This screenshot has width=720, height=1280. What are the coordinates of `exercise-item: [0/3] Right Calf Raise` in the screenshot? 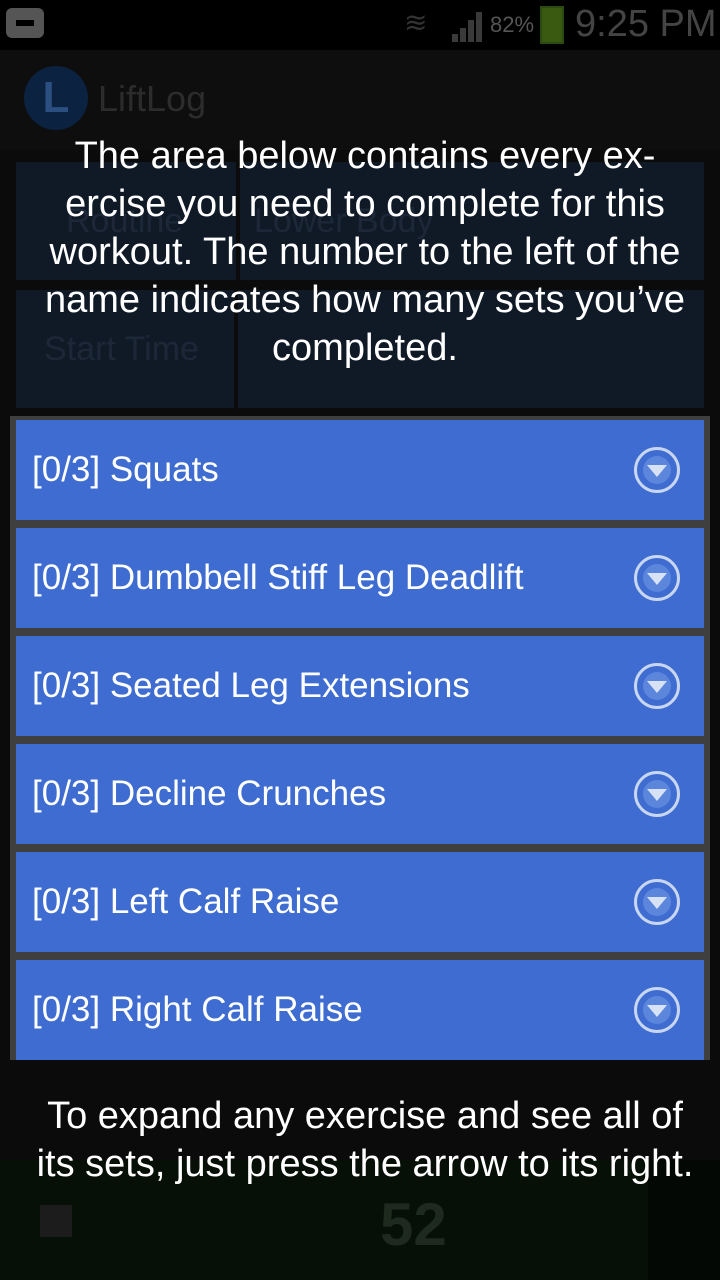 It's located at (360, 1010).